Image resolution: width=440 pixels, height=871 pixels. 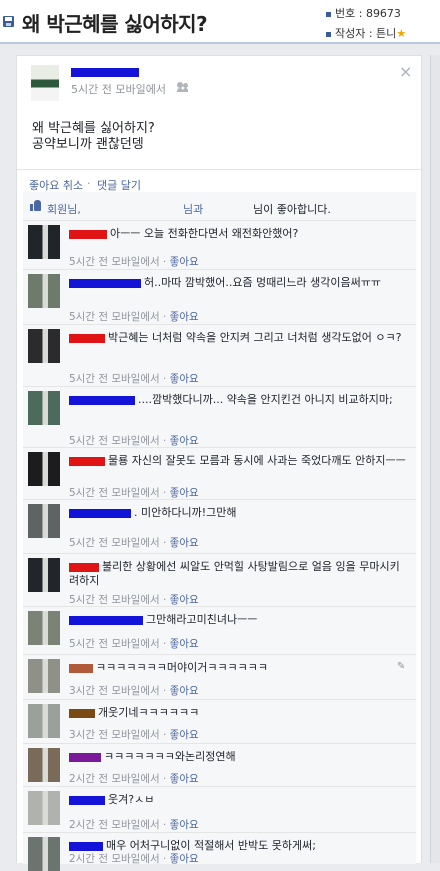 I want to click on likes-suffix: 님이 좋아합니다., so click(x=292, y=209).